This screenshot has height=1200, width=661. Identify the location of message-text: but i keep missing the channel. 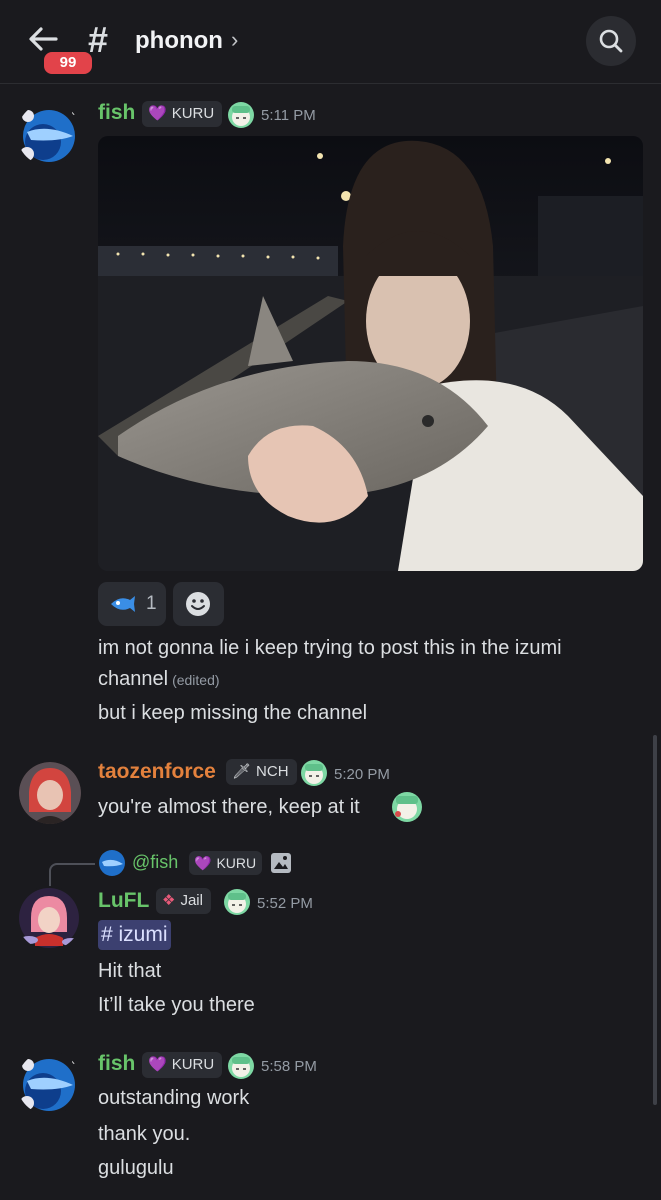
(233, 713).